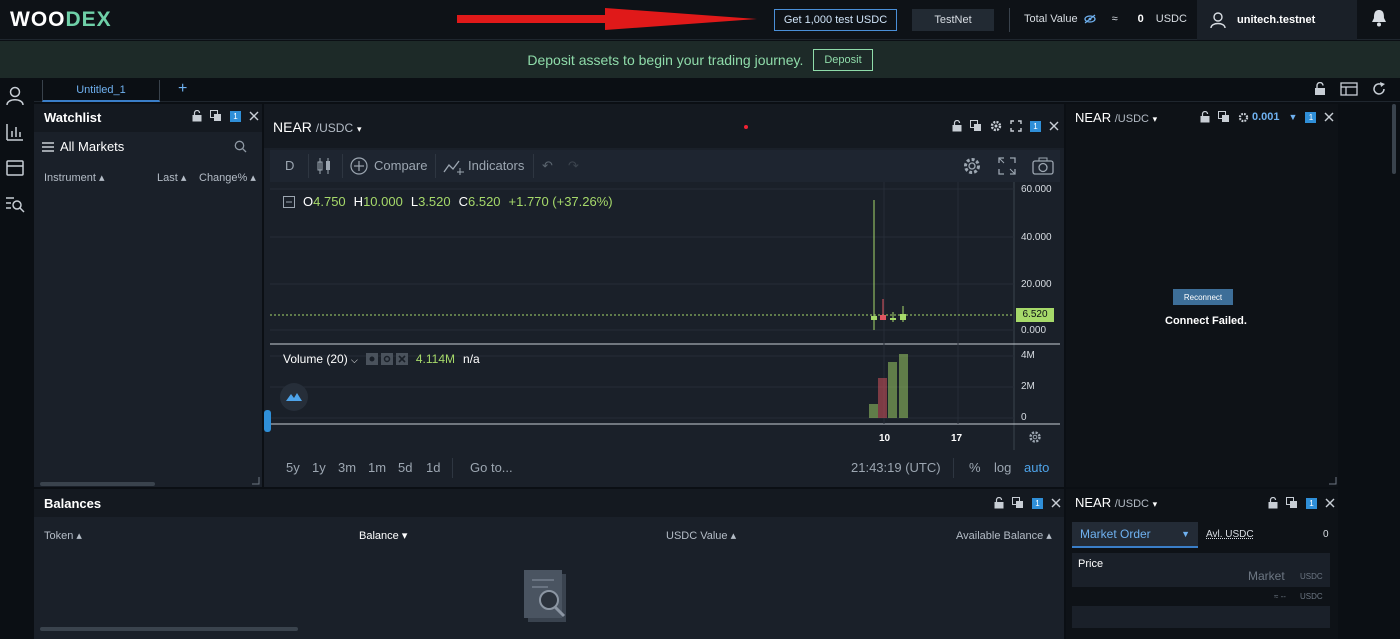 The height and width of the screenshot is (639, 1400). Describe the element at coordinates (573, 166) in the screenshot. I see `redo-icon: ↷` at that location.